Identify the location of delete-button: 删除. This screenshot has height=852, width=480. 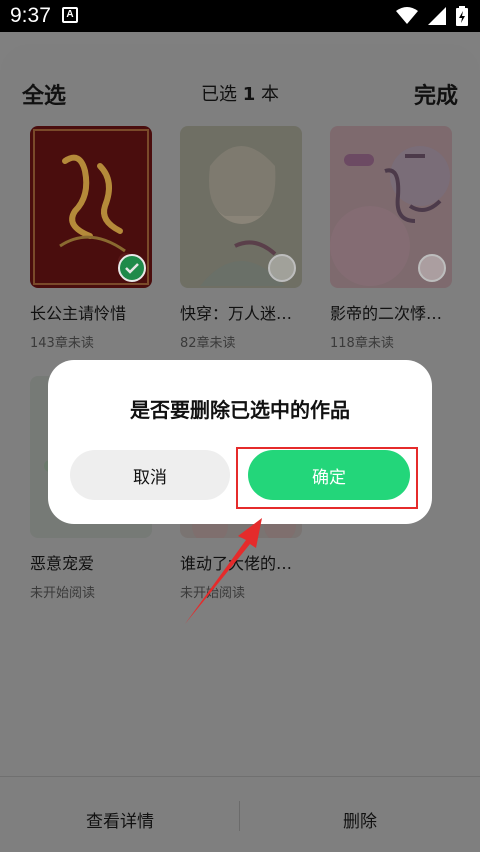
(360, 819).